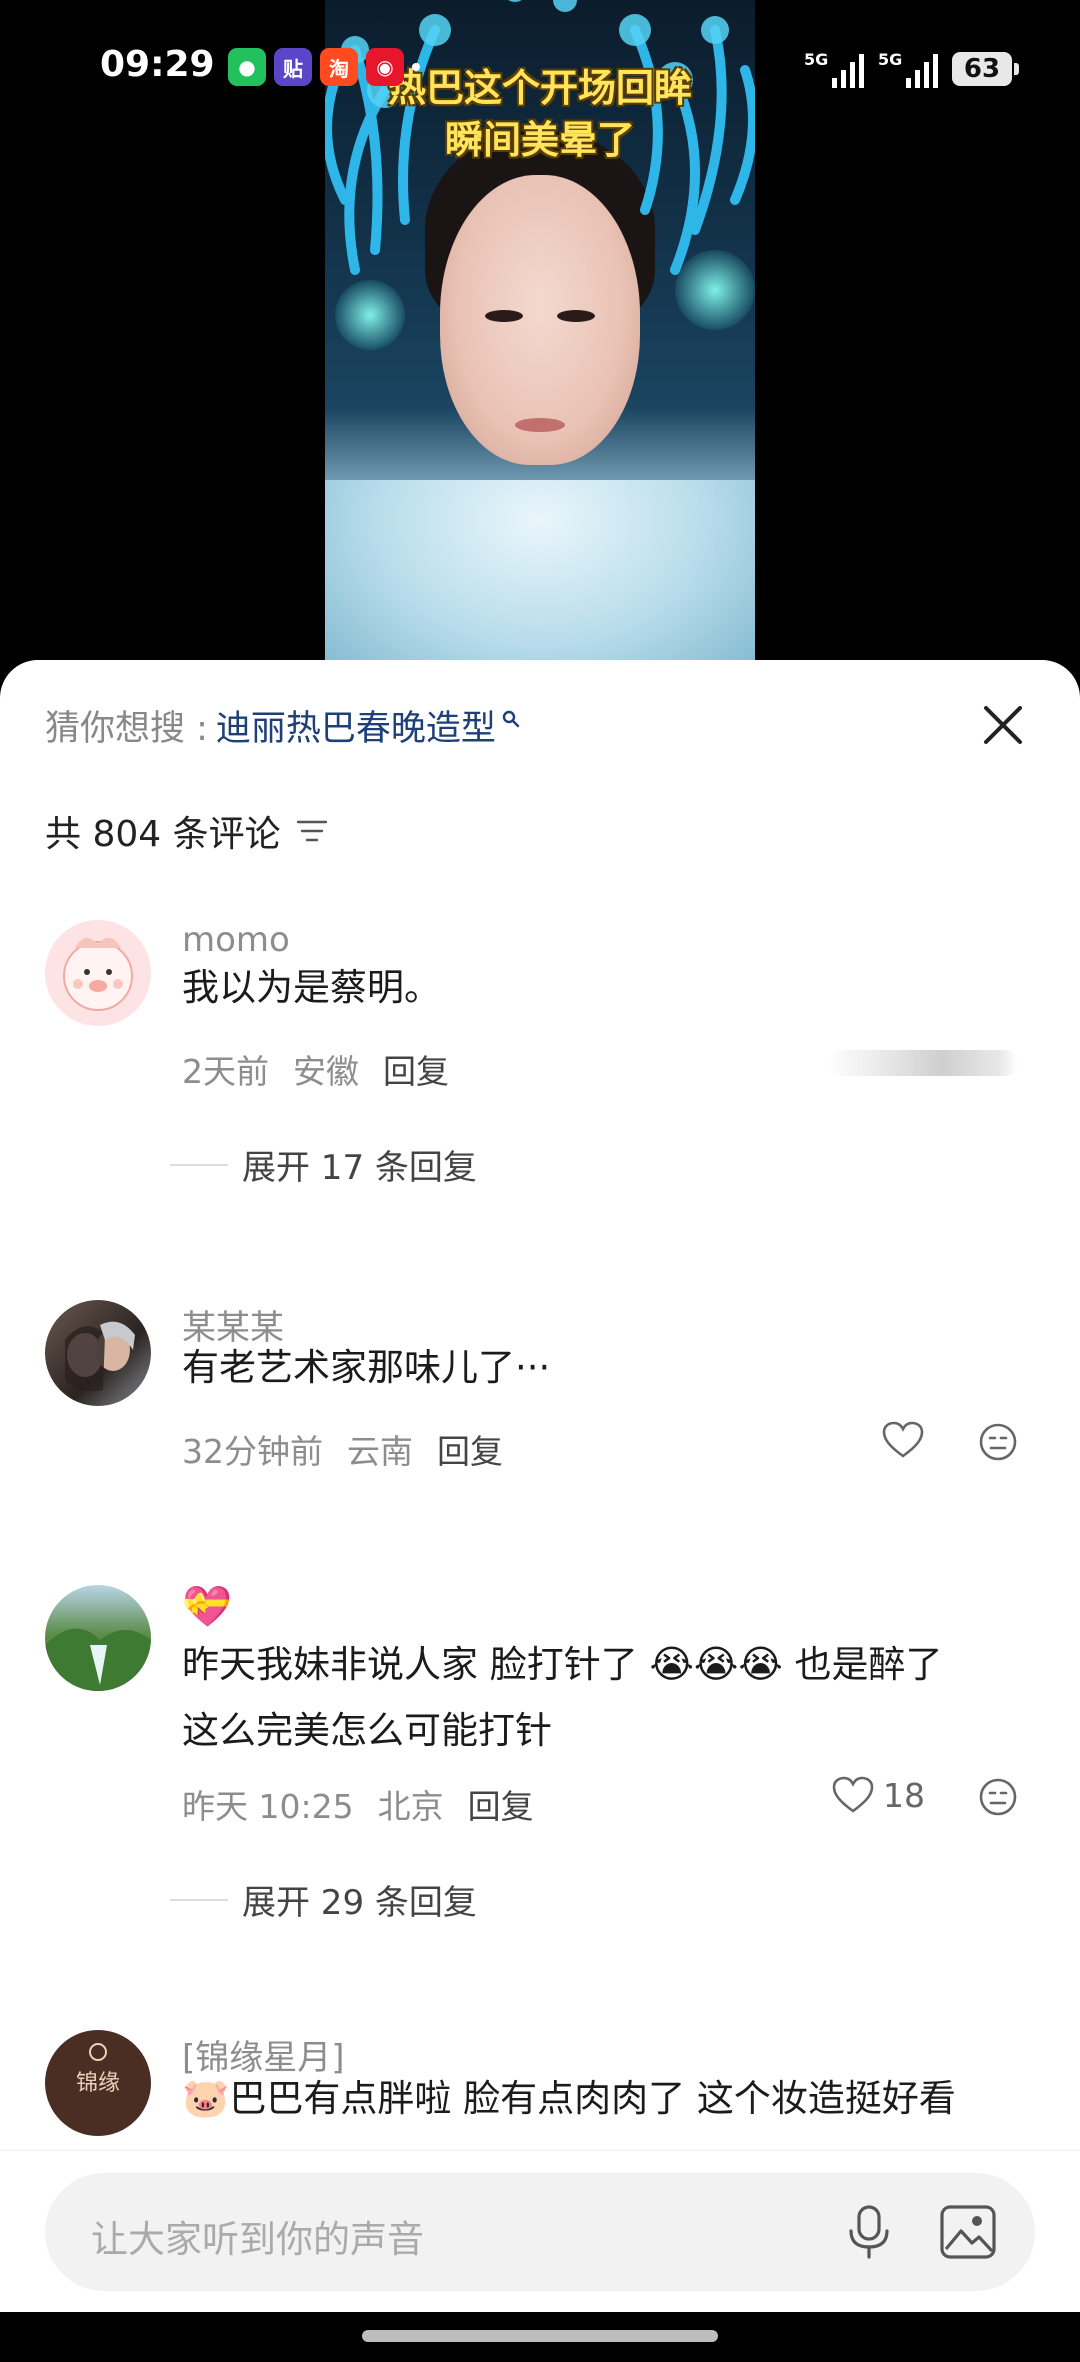  What do you see at coordinates (540, 68) in the screenshot?
I see `status-bar: 09:29 ● 贴 淘 ◉ 5G 5G 63` at bounding box center [540, 68].